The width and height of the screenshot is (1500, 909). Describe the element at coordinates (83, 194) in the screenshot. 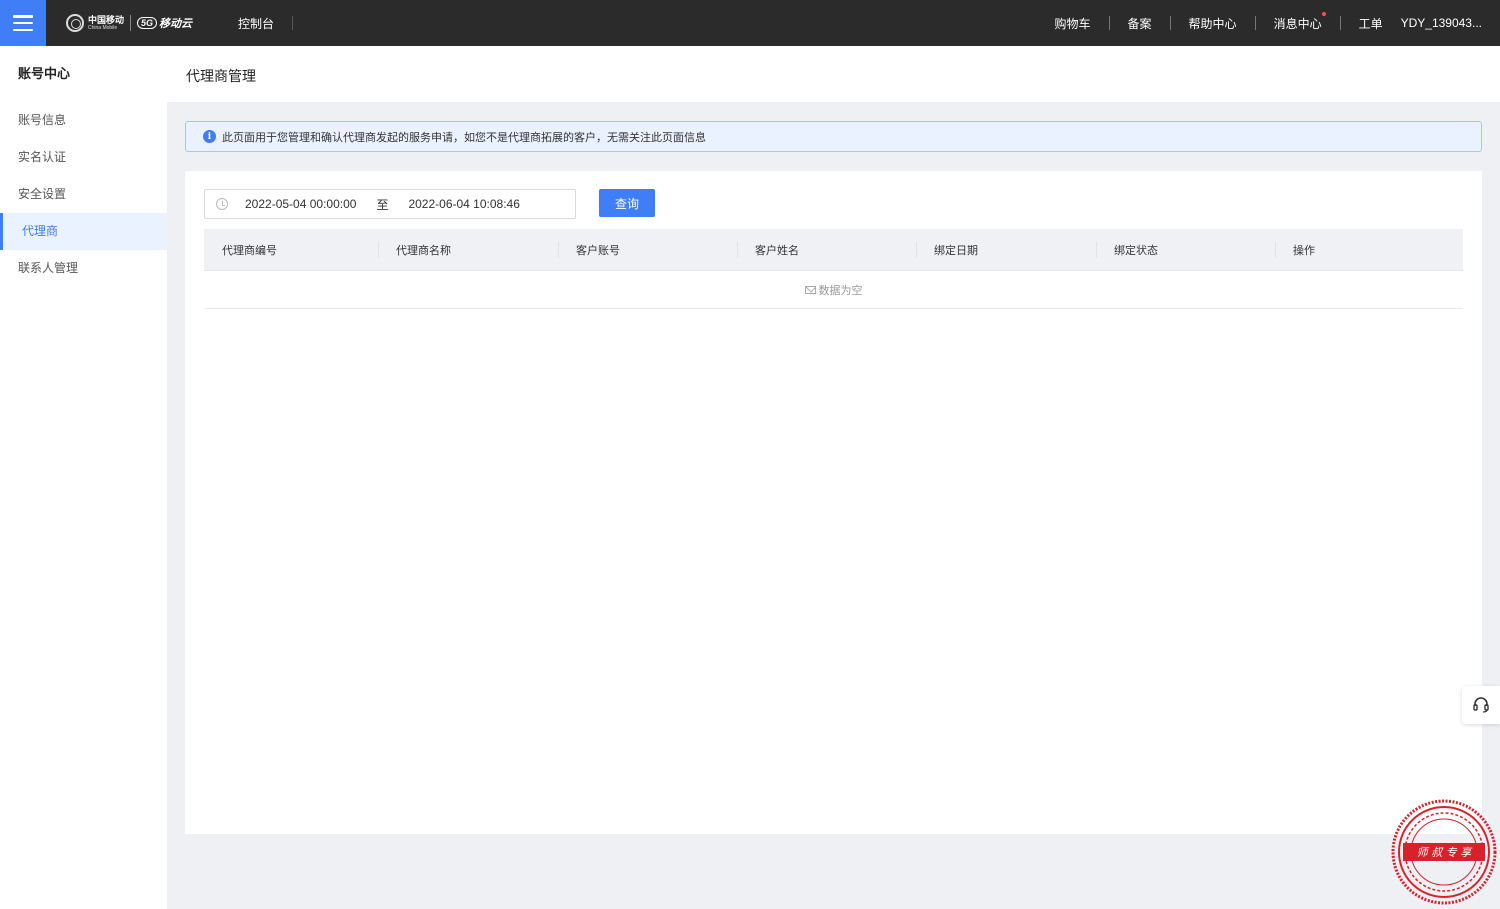

I see `sidebar-item-security-settings: 安全设置` at that location.